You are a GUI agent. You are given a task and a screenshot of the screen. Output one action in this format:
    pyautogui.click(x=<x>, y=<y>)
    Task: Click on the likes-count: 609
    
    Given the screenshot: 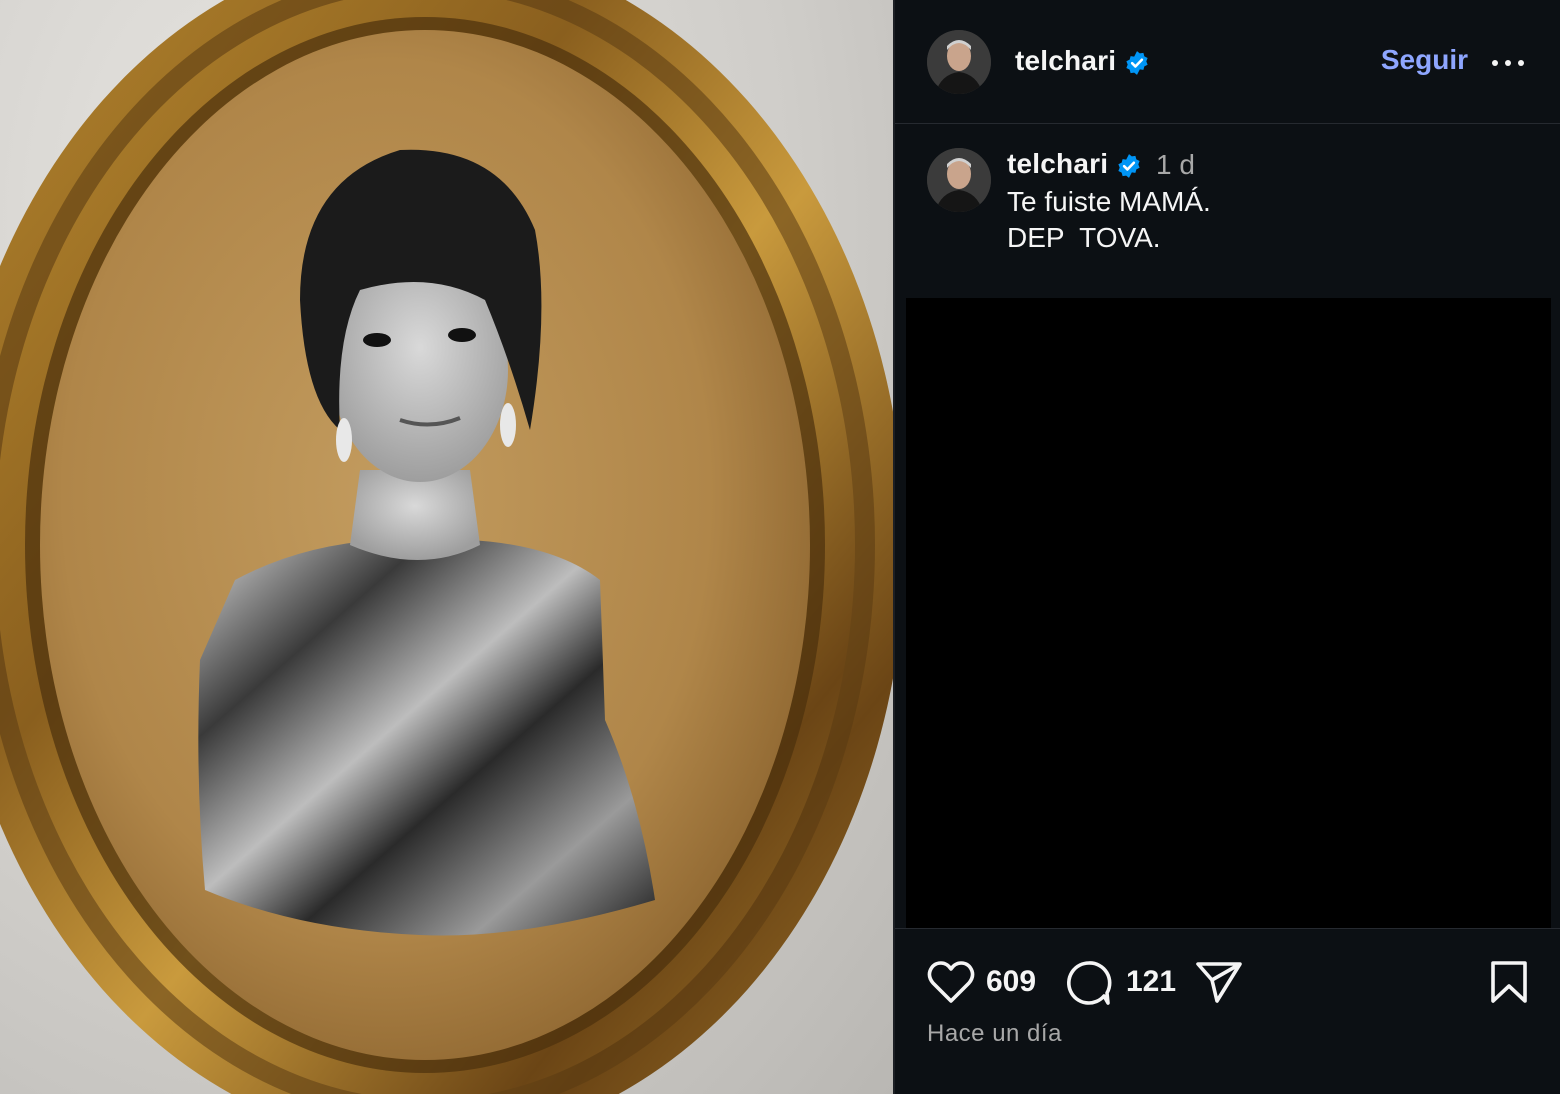 What is the action you would take?
    pyautogui.click(x=1011, y=982)
    